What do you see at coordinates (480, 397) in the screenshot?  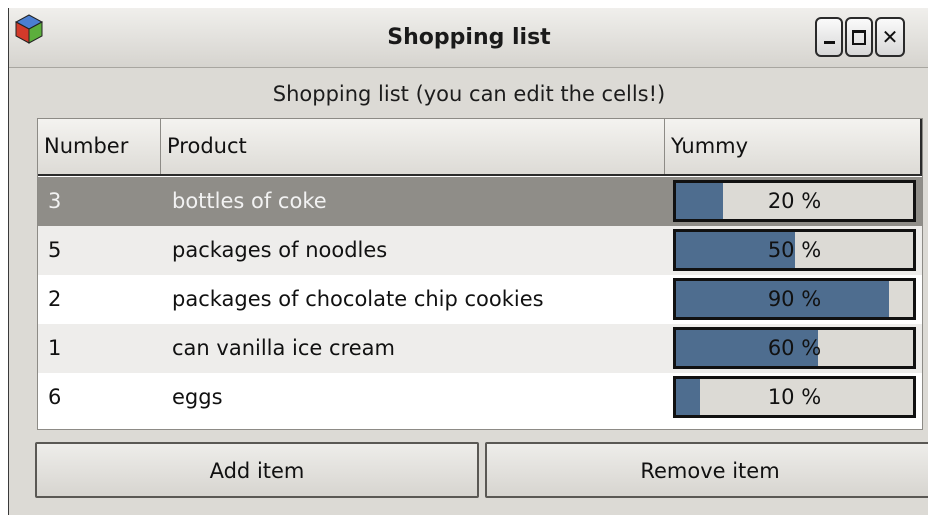 I see `table-row: 6 eggs 10 %` at bounding box center [480, 397].